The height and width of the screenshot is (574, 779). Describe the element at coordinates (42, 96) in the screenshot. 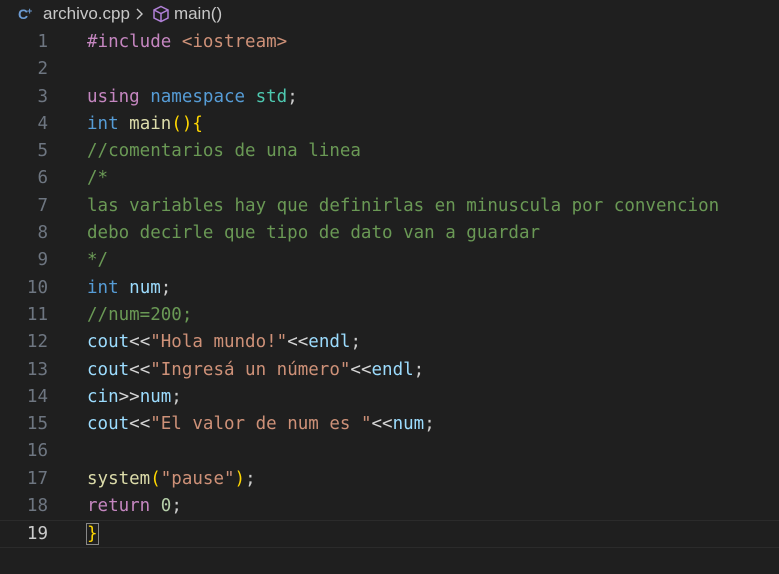

I see `line-number: 3` at that location.